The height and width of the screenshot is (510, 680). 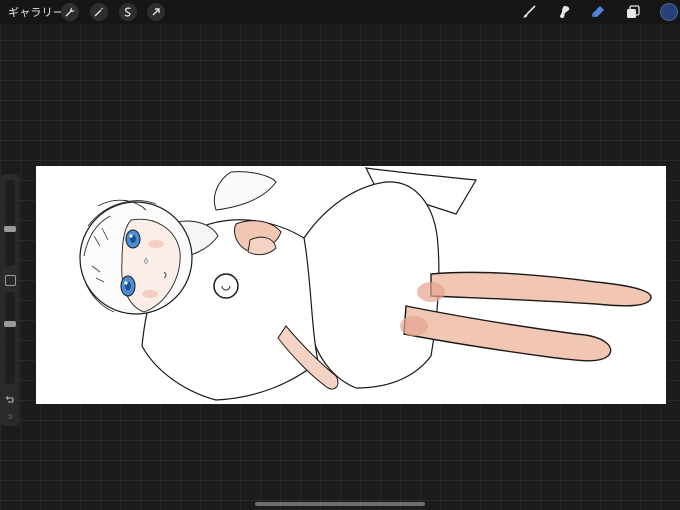 I want to click on wrench-icon, so click(x=70, y=12).